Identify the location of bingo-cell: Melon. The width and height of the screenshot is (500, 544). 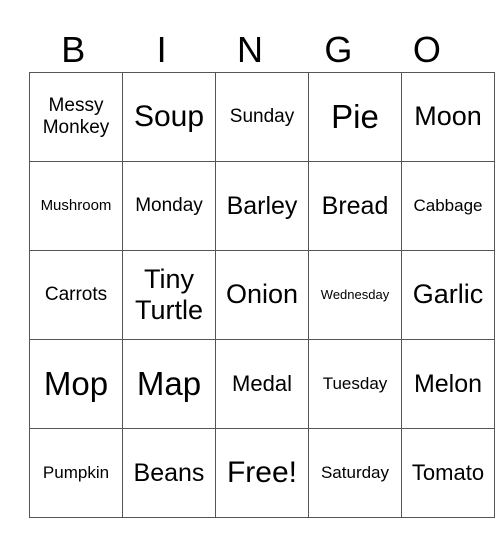
(448, 384).